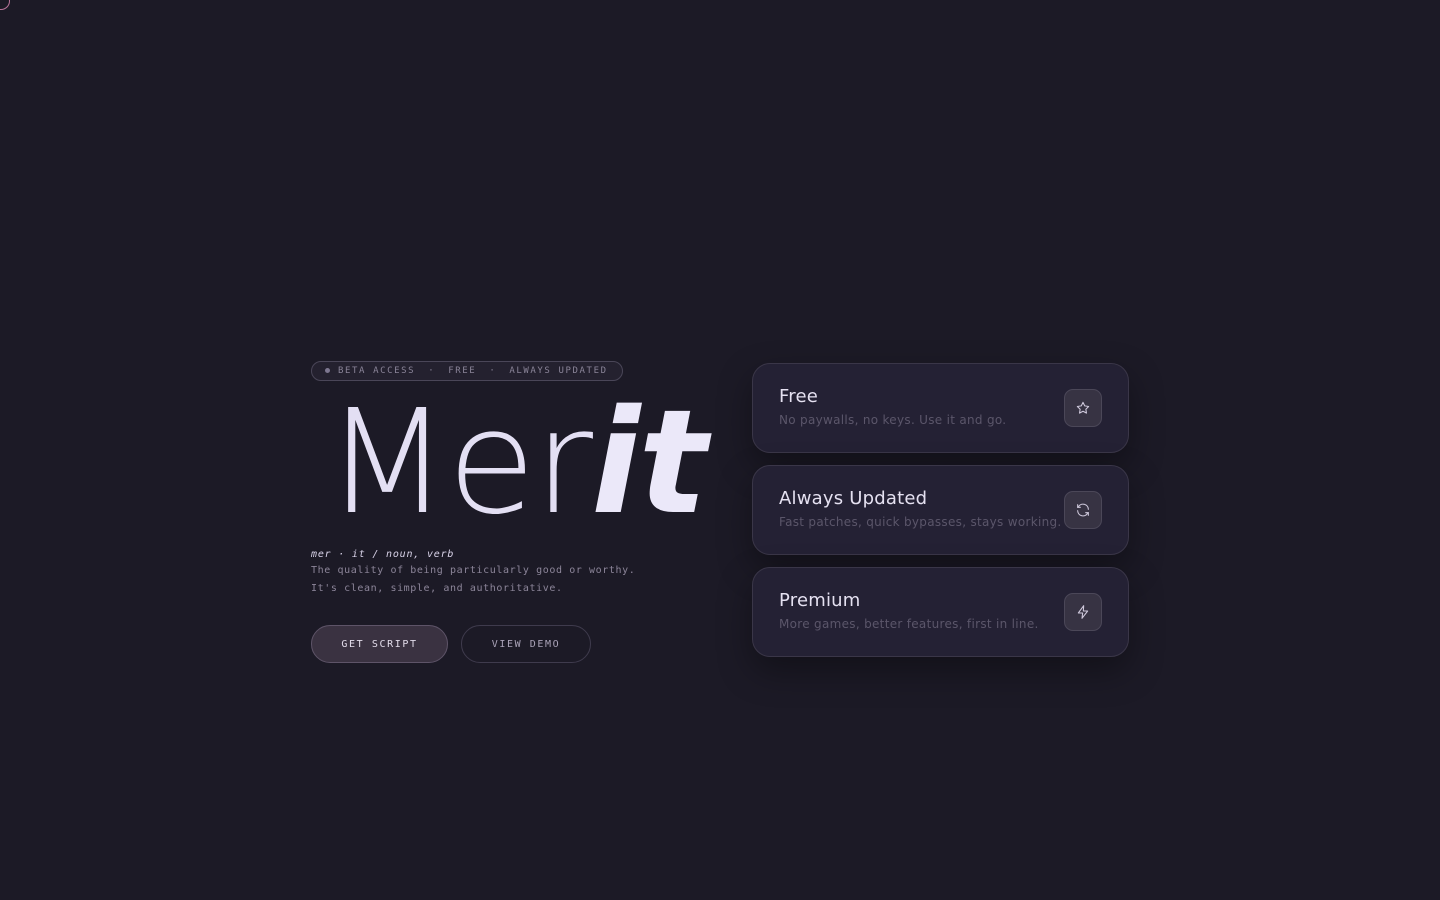  Describe the element at coordinates (1083, 408) in the screenshot. I see `star-icon` at that location.